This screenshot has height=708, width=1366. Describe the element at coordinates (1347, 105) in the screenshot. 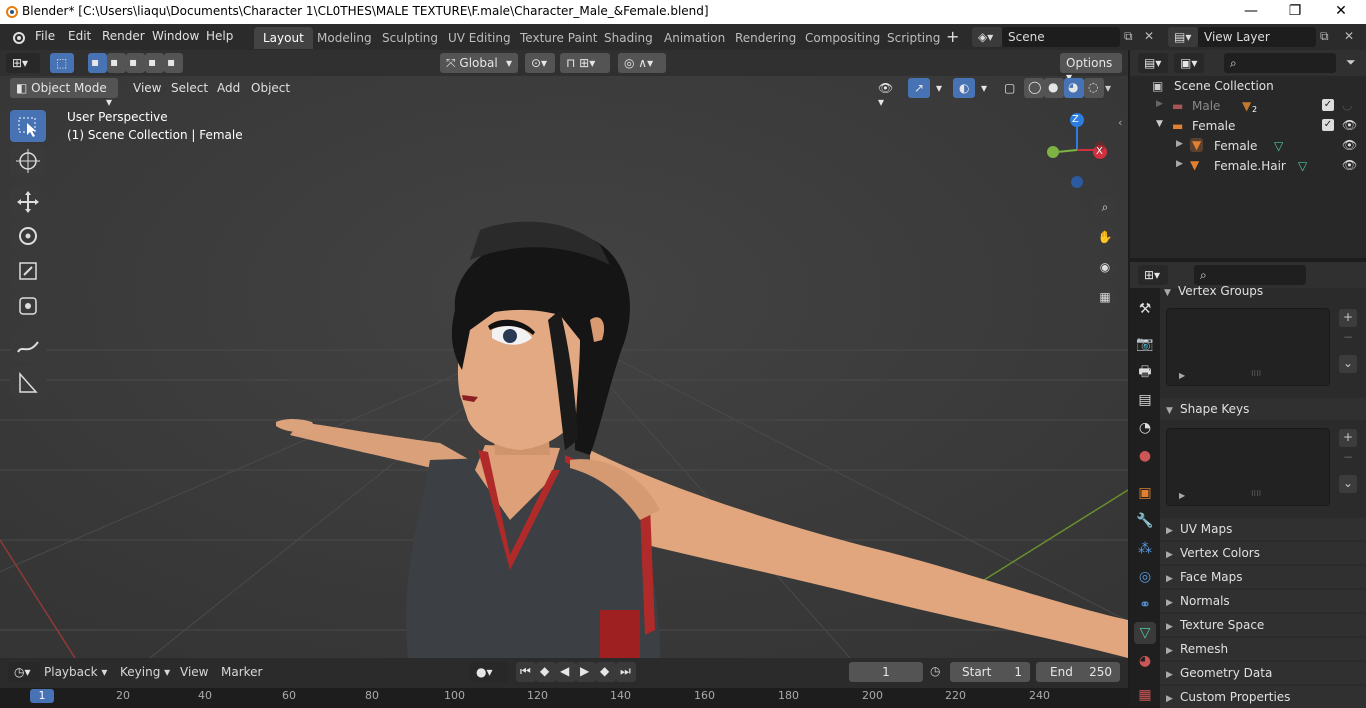

I see `hide-eye-icon: ◡` at that location.